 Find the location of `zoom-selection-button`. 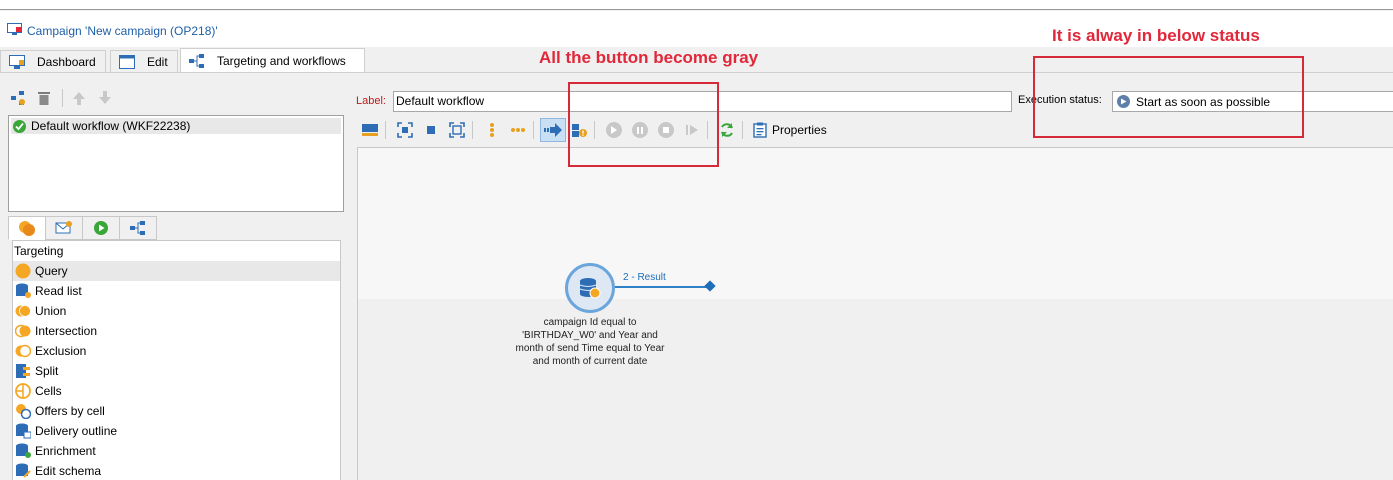

zoom-selection-button is located at coordinates (457, 130).